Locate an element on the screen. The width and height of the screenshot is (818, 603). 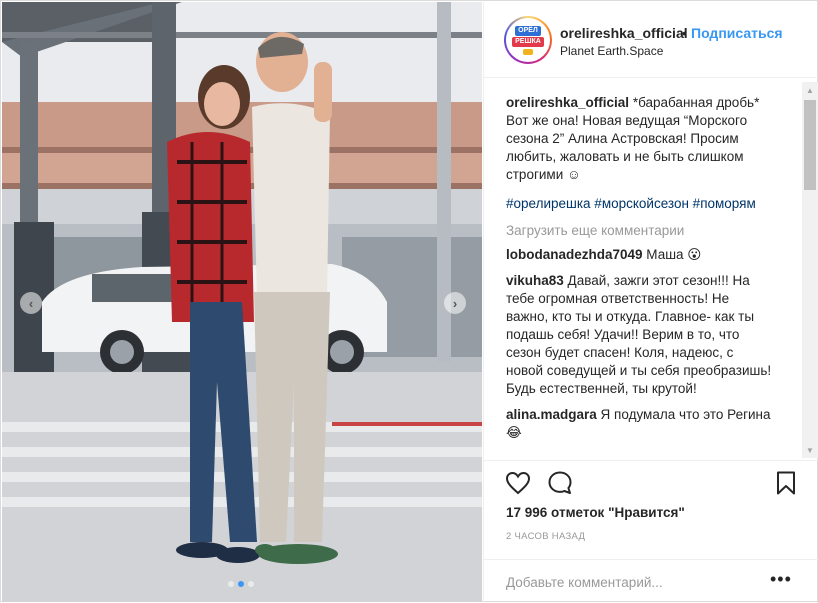
next-slide-button: › is located at coordinates (455, 303).